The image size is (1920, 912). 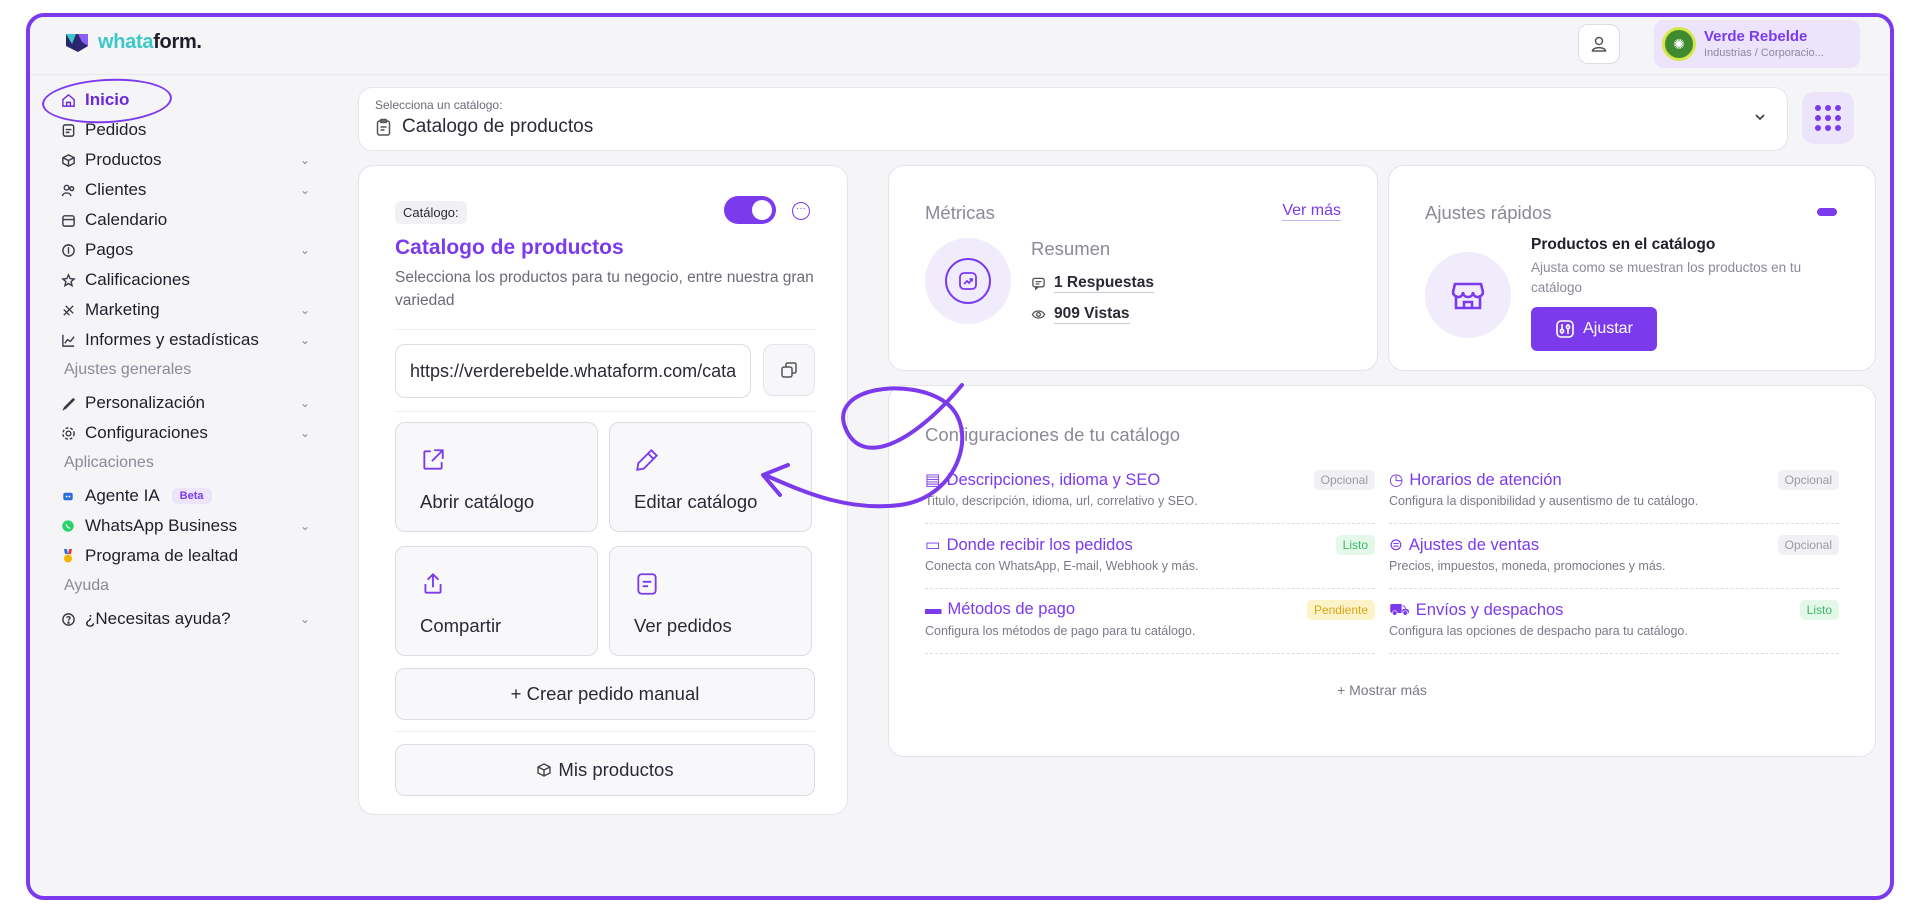 I want to click on whatsapp-icon, so click(x=68, y=526).